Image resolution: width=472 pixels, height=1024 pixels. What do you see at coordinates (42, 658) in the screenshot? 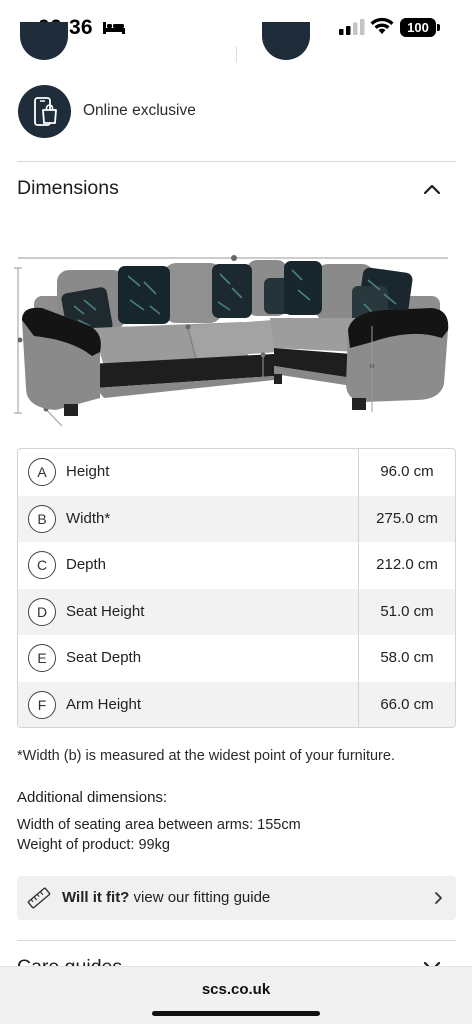
I see `dimension-letter-badge: E` at bounding box center [42, 658].